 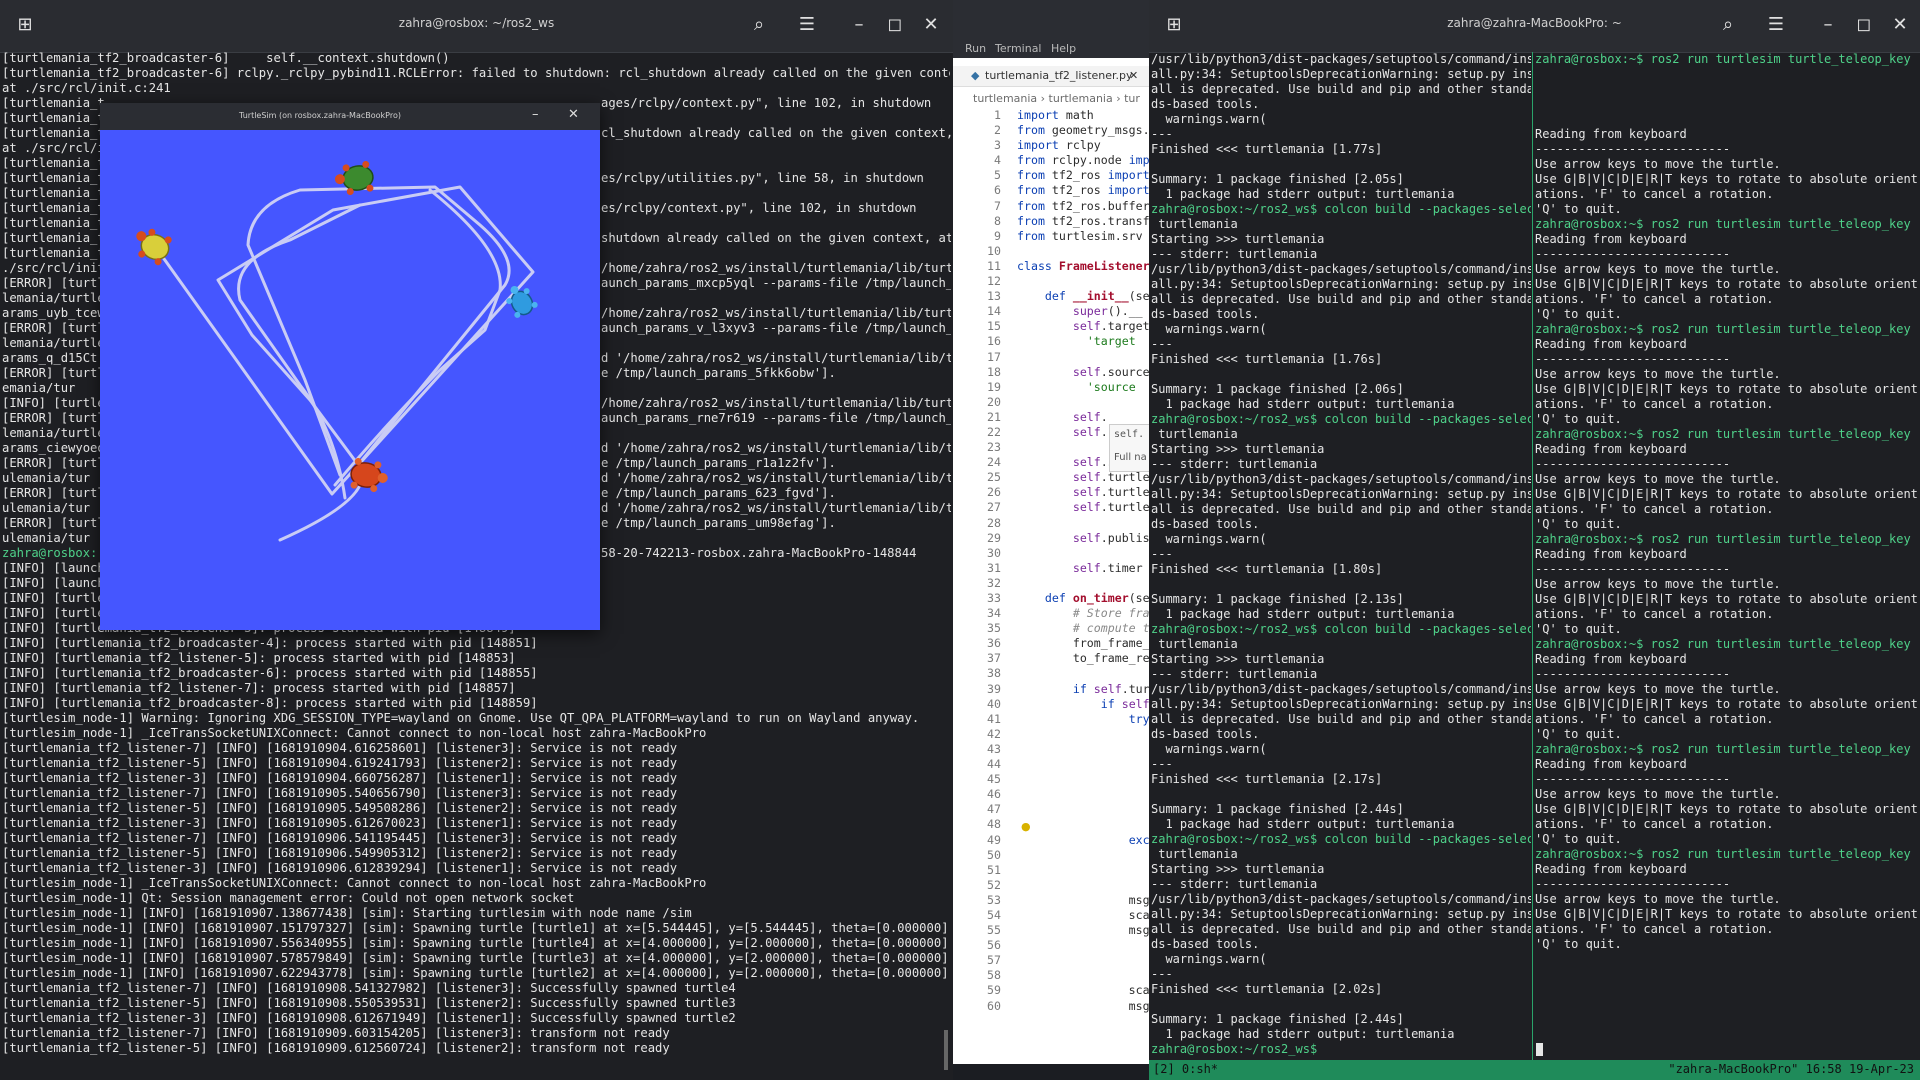 What do you see at coordinates (994, 643) in the screenshot?
I see `line-number: 36` at bounding box center [994, 643].